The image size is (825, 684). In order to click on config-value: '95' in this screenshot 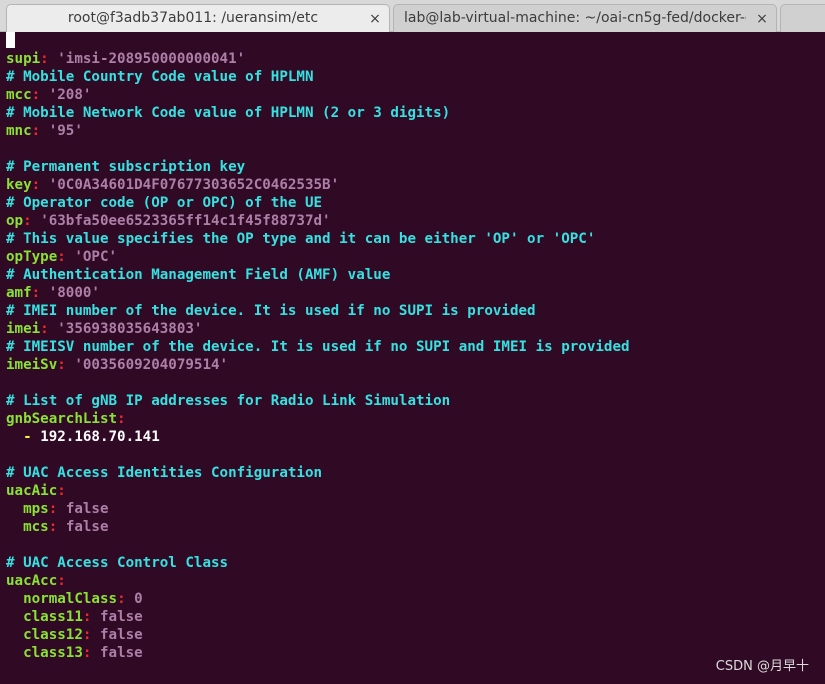, I will do `click(65, 131)`.